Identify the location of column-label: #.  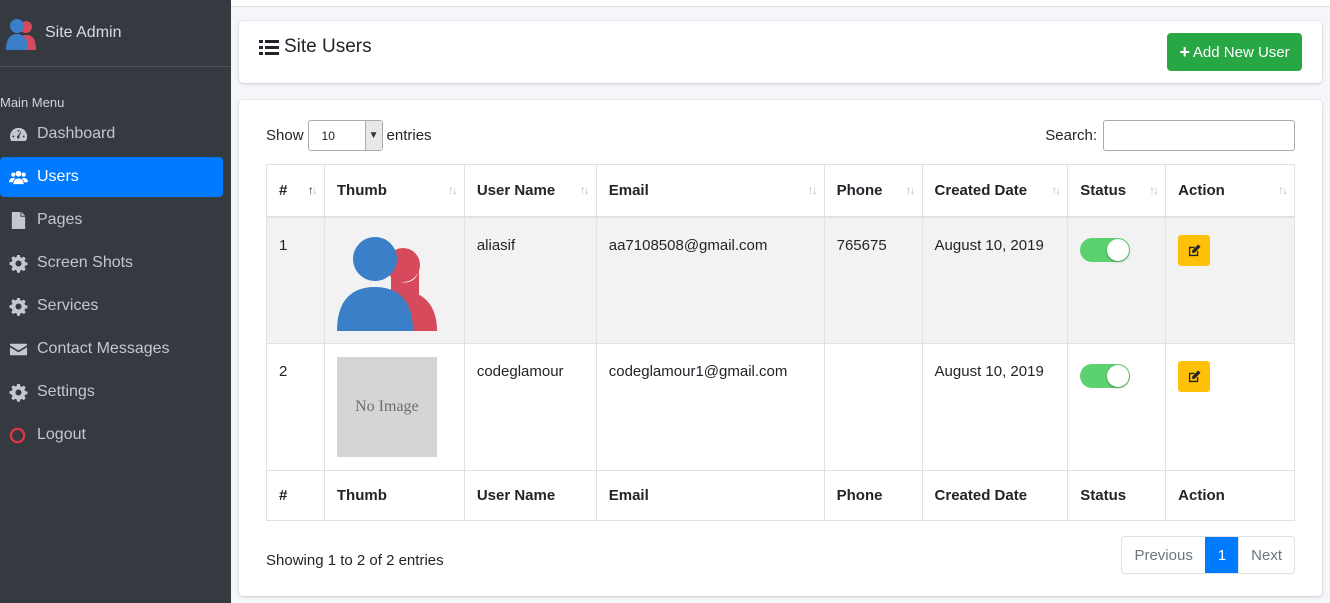
(283, 190).